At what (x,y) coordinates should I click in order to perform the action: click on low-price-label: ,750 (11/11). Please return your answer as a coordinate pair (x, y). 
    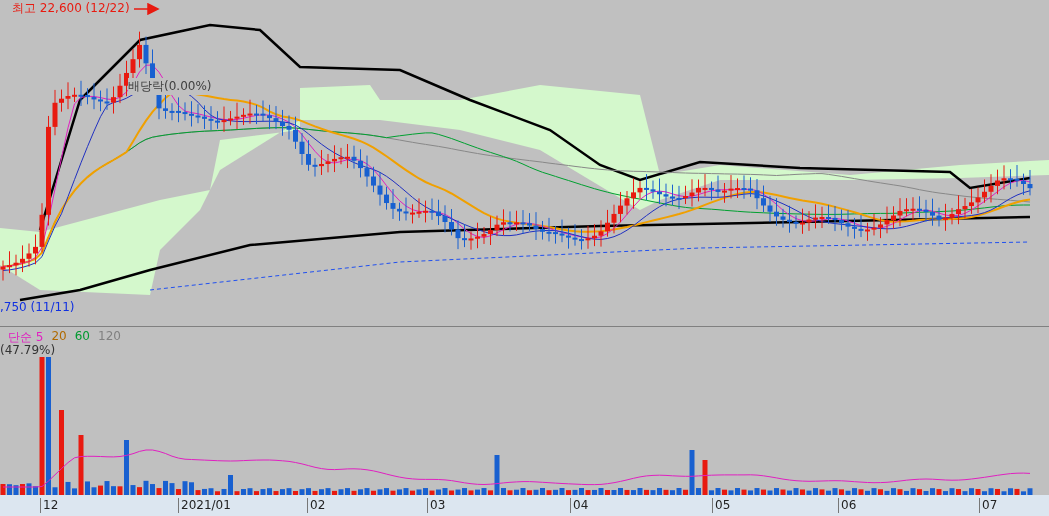
    Looking at the image, I should click on (37, 307).